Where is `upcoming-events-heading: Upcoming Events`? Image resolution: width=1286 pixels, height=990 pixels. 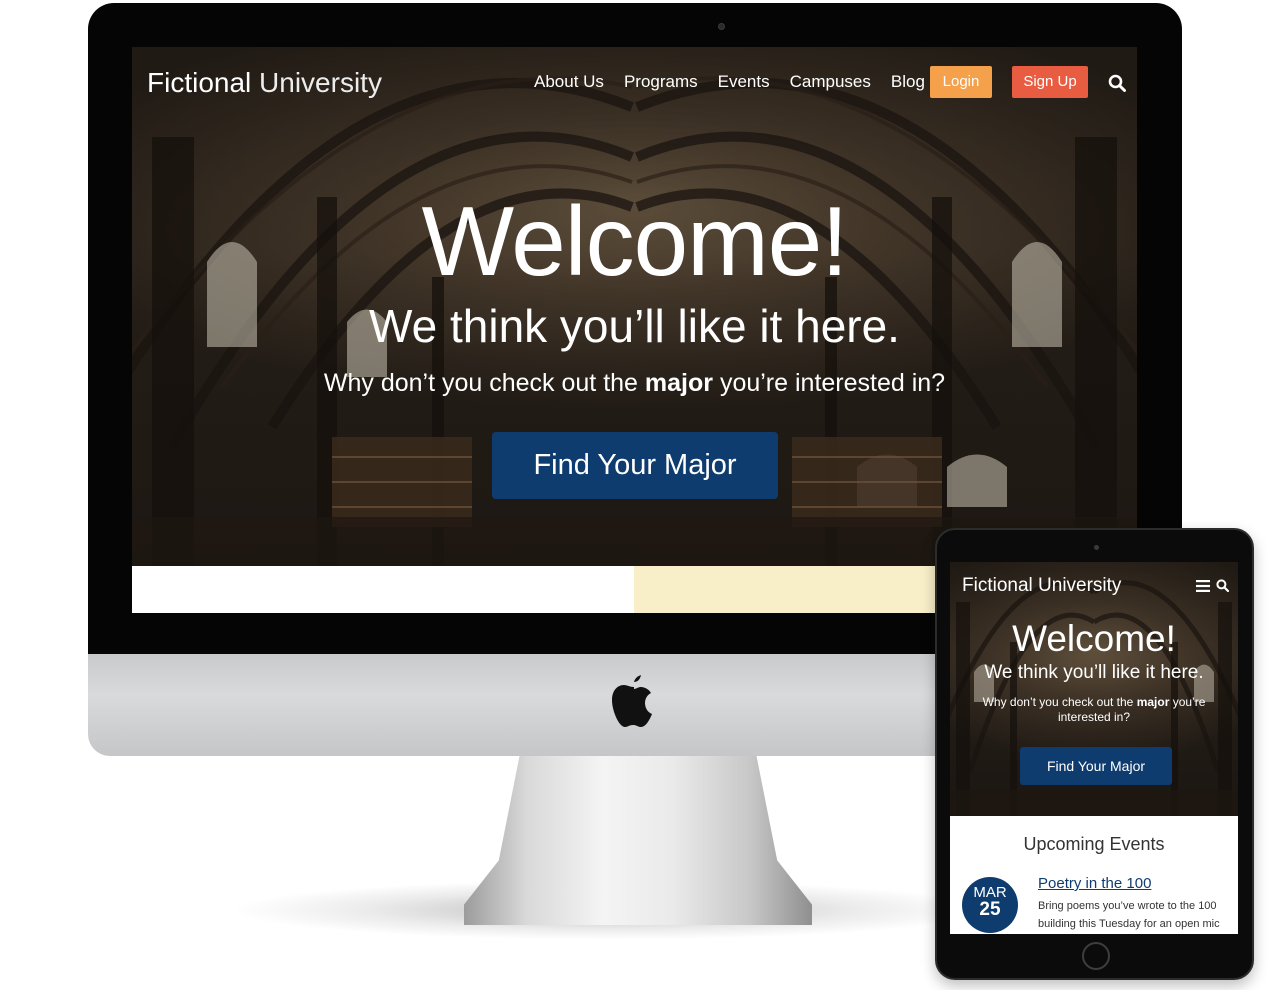 upcoming-events-heading: Upcoming Events is located at coordinates (1094, 844).